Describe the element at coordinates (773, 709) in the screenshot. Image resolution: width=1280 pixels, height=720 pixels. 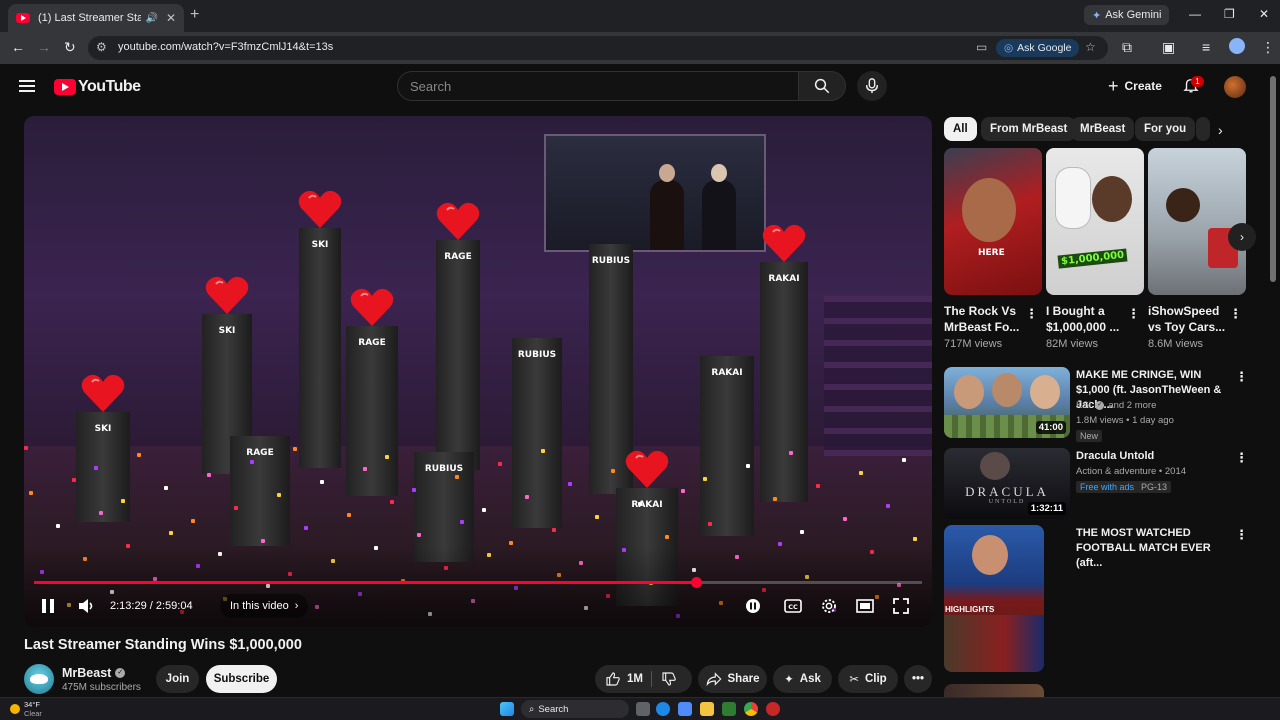
I see `app-icon` at that location.